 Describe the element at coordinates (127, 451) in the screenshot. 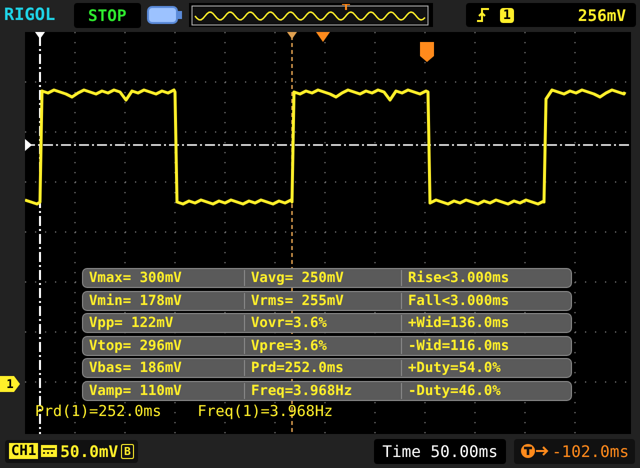

I see `bandwidth-limit-badge: B` at that location.